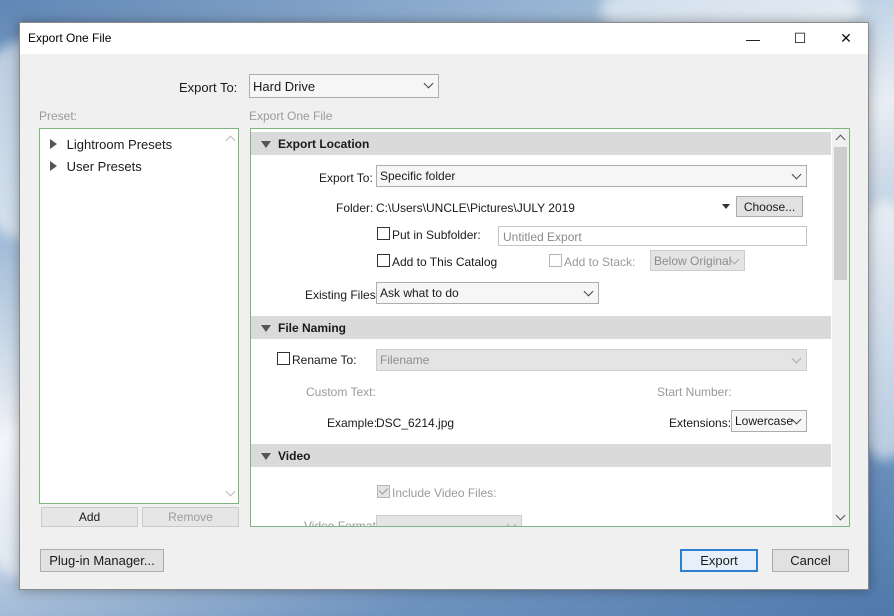  What do you see at coordinates (190, 517) in the screenshot?
I see `remove-preset-button: Remove` at bounding box center [190, 517].